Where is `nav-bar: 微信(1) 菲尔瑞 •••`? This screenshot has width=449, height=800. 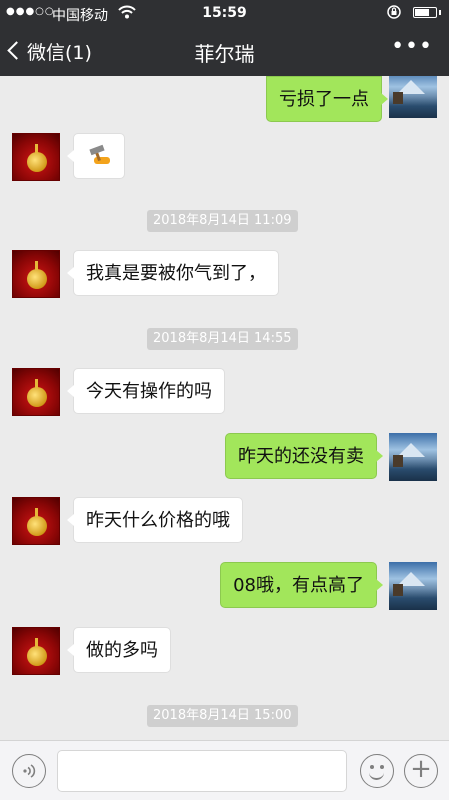
nav-bar: 微信(1) 菲尔瑞 ••• is located at coordinates (224, 52).